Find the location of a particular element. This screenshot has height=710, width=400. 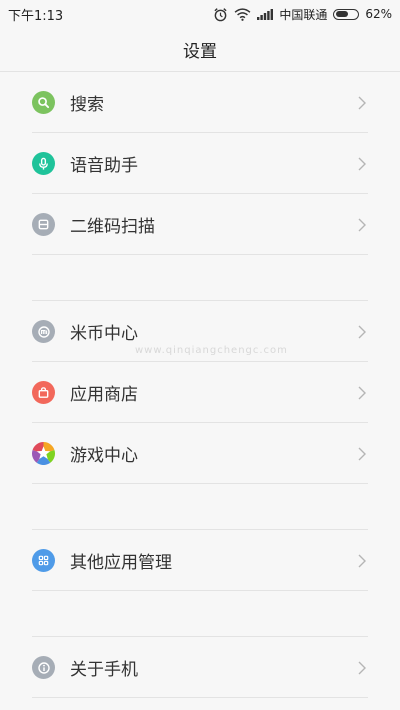

page-title: 设置 is located at coordinates (200, 52).